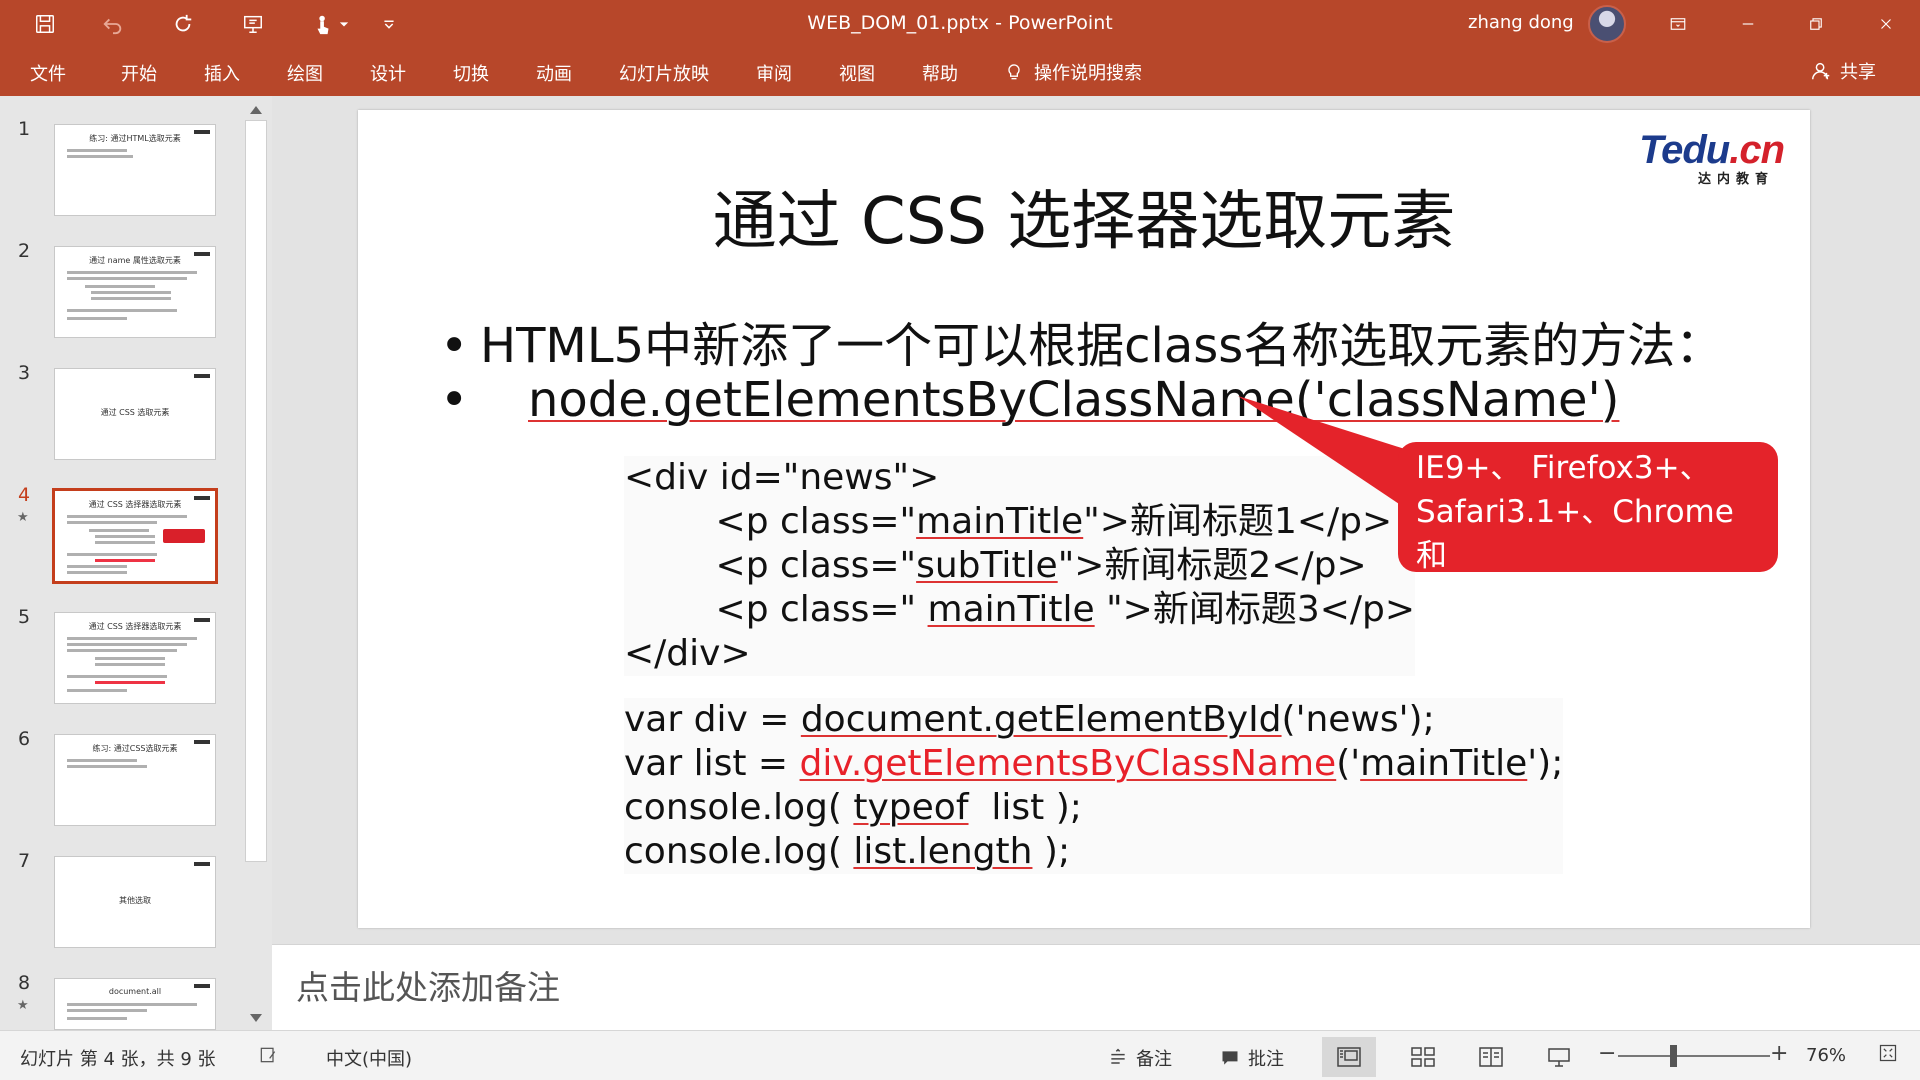 The height and width of the screenshot is (1080, 1920). I want to click on touch-mode-dropdown-icon, so click(344, 24).